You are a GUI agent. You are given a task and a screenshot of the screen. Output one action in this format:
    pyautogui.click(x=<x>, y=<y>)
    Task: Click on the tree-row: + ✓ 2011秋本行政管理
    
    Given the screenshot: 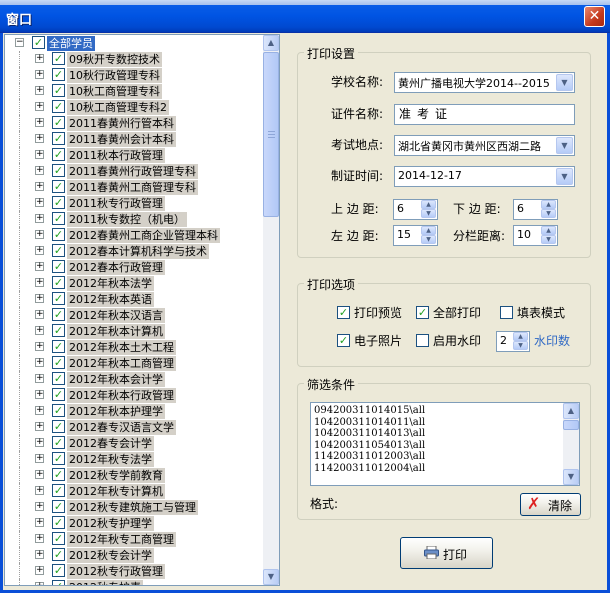 What is the action you would take?
    pyautogui.click(x=134, y=155)
    